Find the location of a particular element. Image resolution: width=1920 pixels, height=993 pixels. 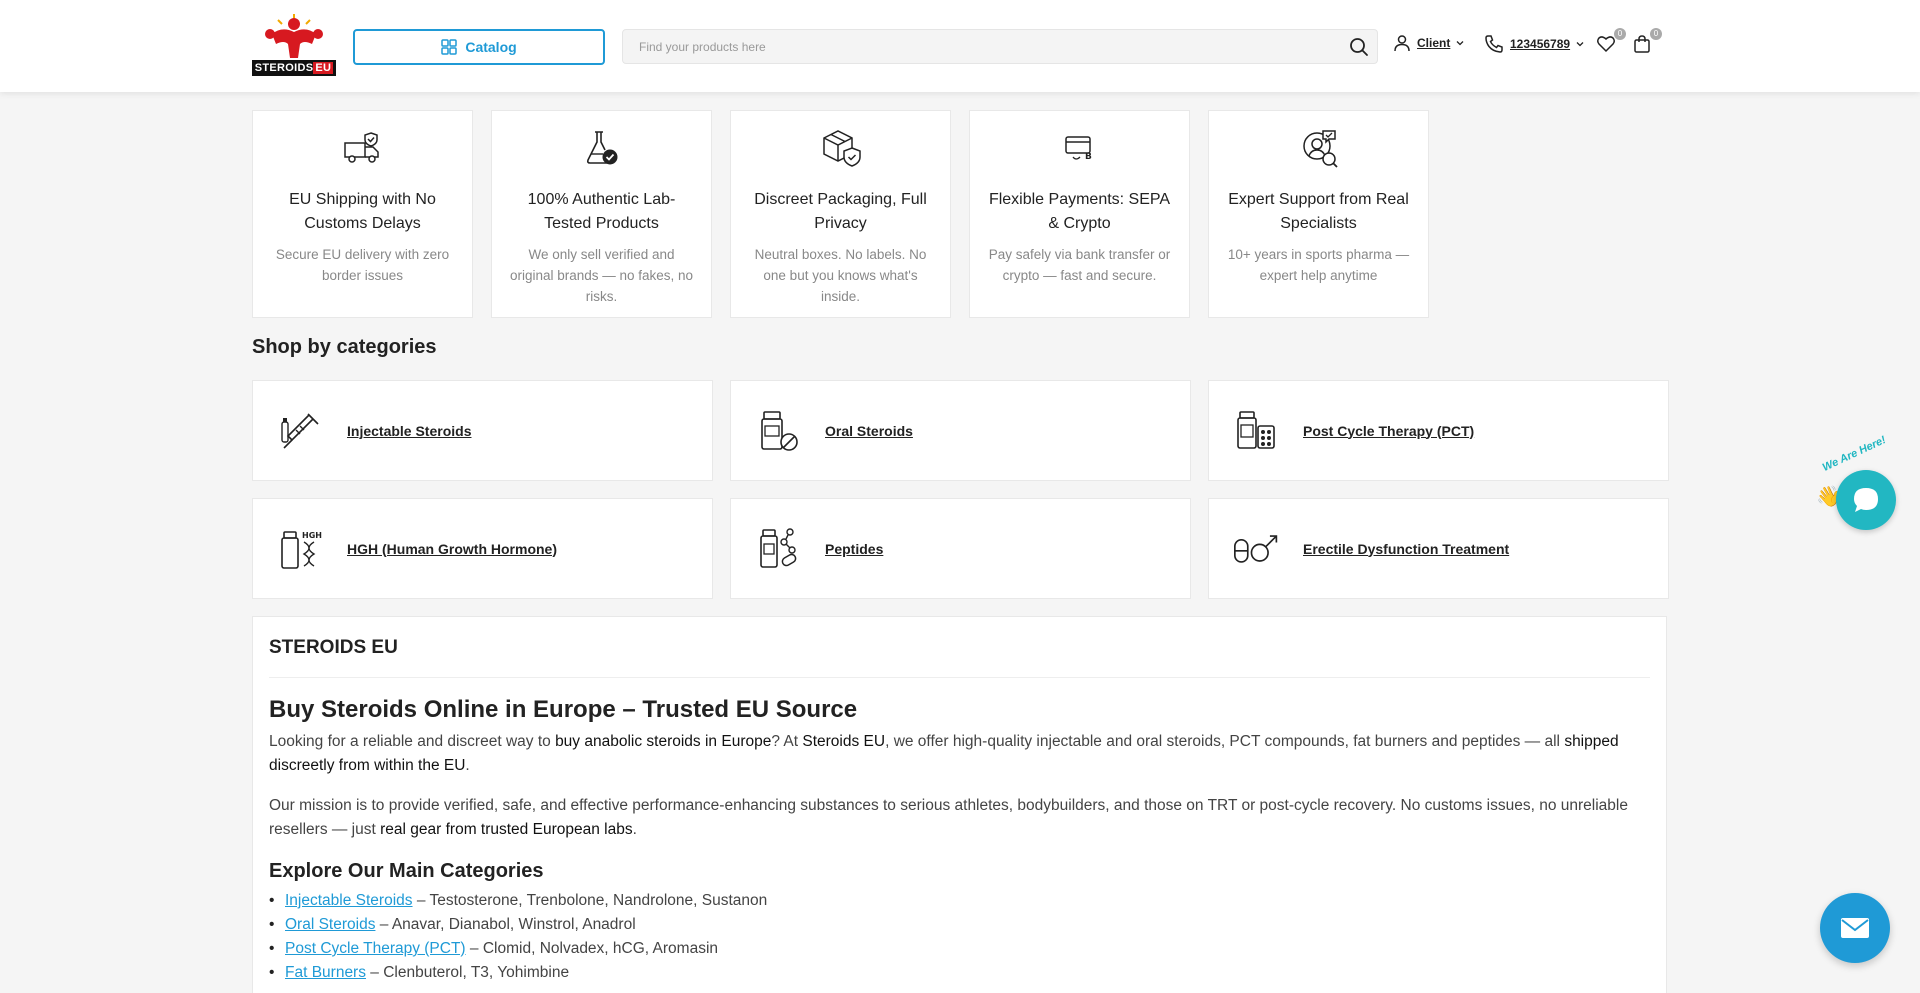

envelope-icon is located at coordinates (1855, 928).